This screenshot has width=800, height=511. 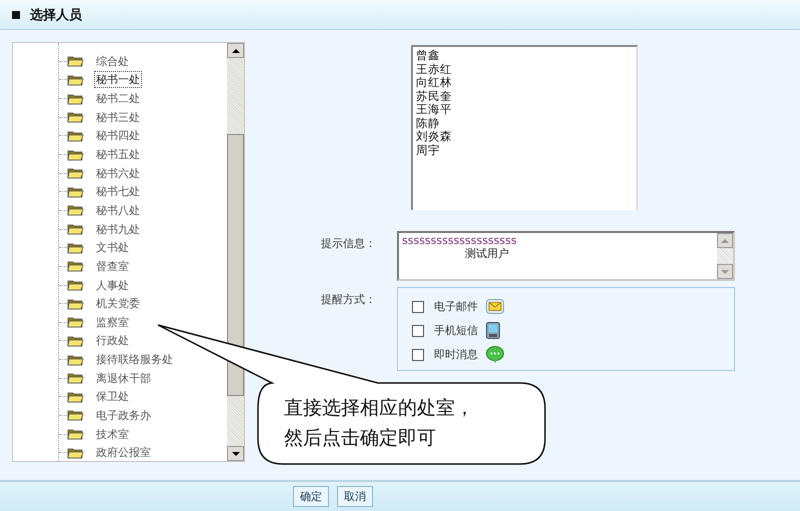 I want to click on department-item: 秘书二处, so click(x=118, y=99).